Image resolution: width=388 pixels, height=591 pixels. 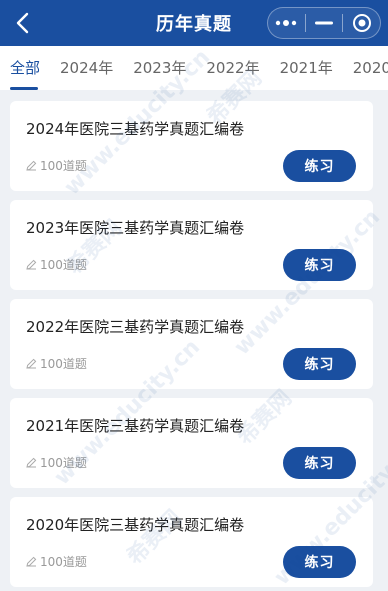 I want to click on exam-title: 2021年医院三基药学真题汇编卷, so click(x=135, y=426).